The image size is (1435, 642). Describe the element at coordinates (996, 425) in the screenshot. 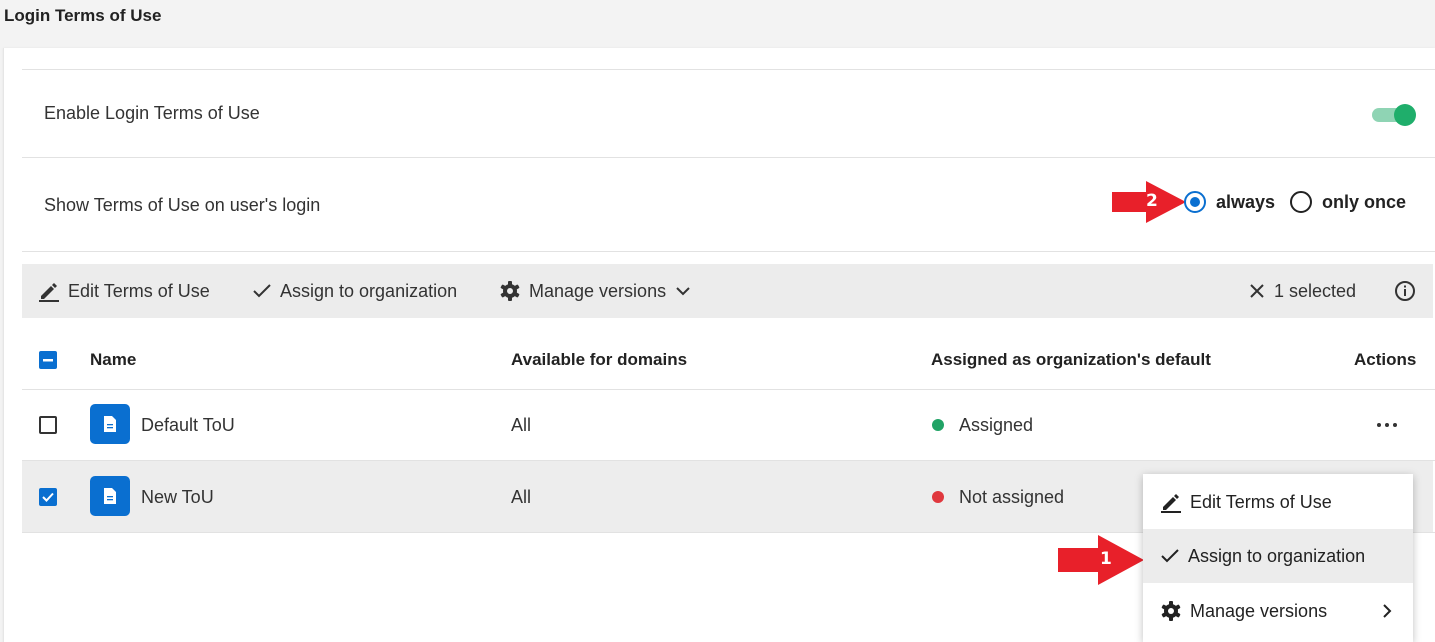

I see `row-status: Assigned` at that location.